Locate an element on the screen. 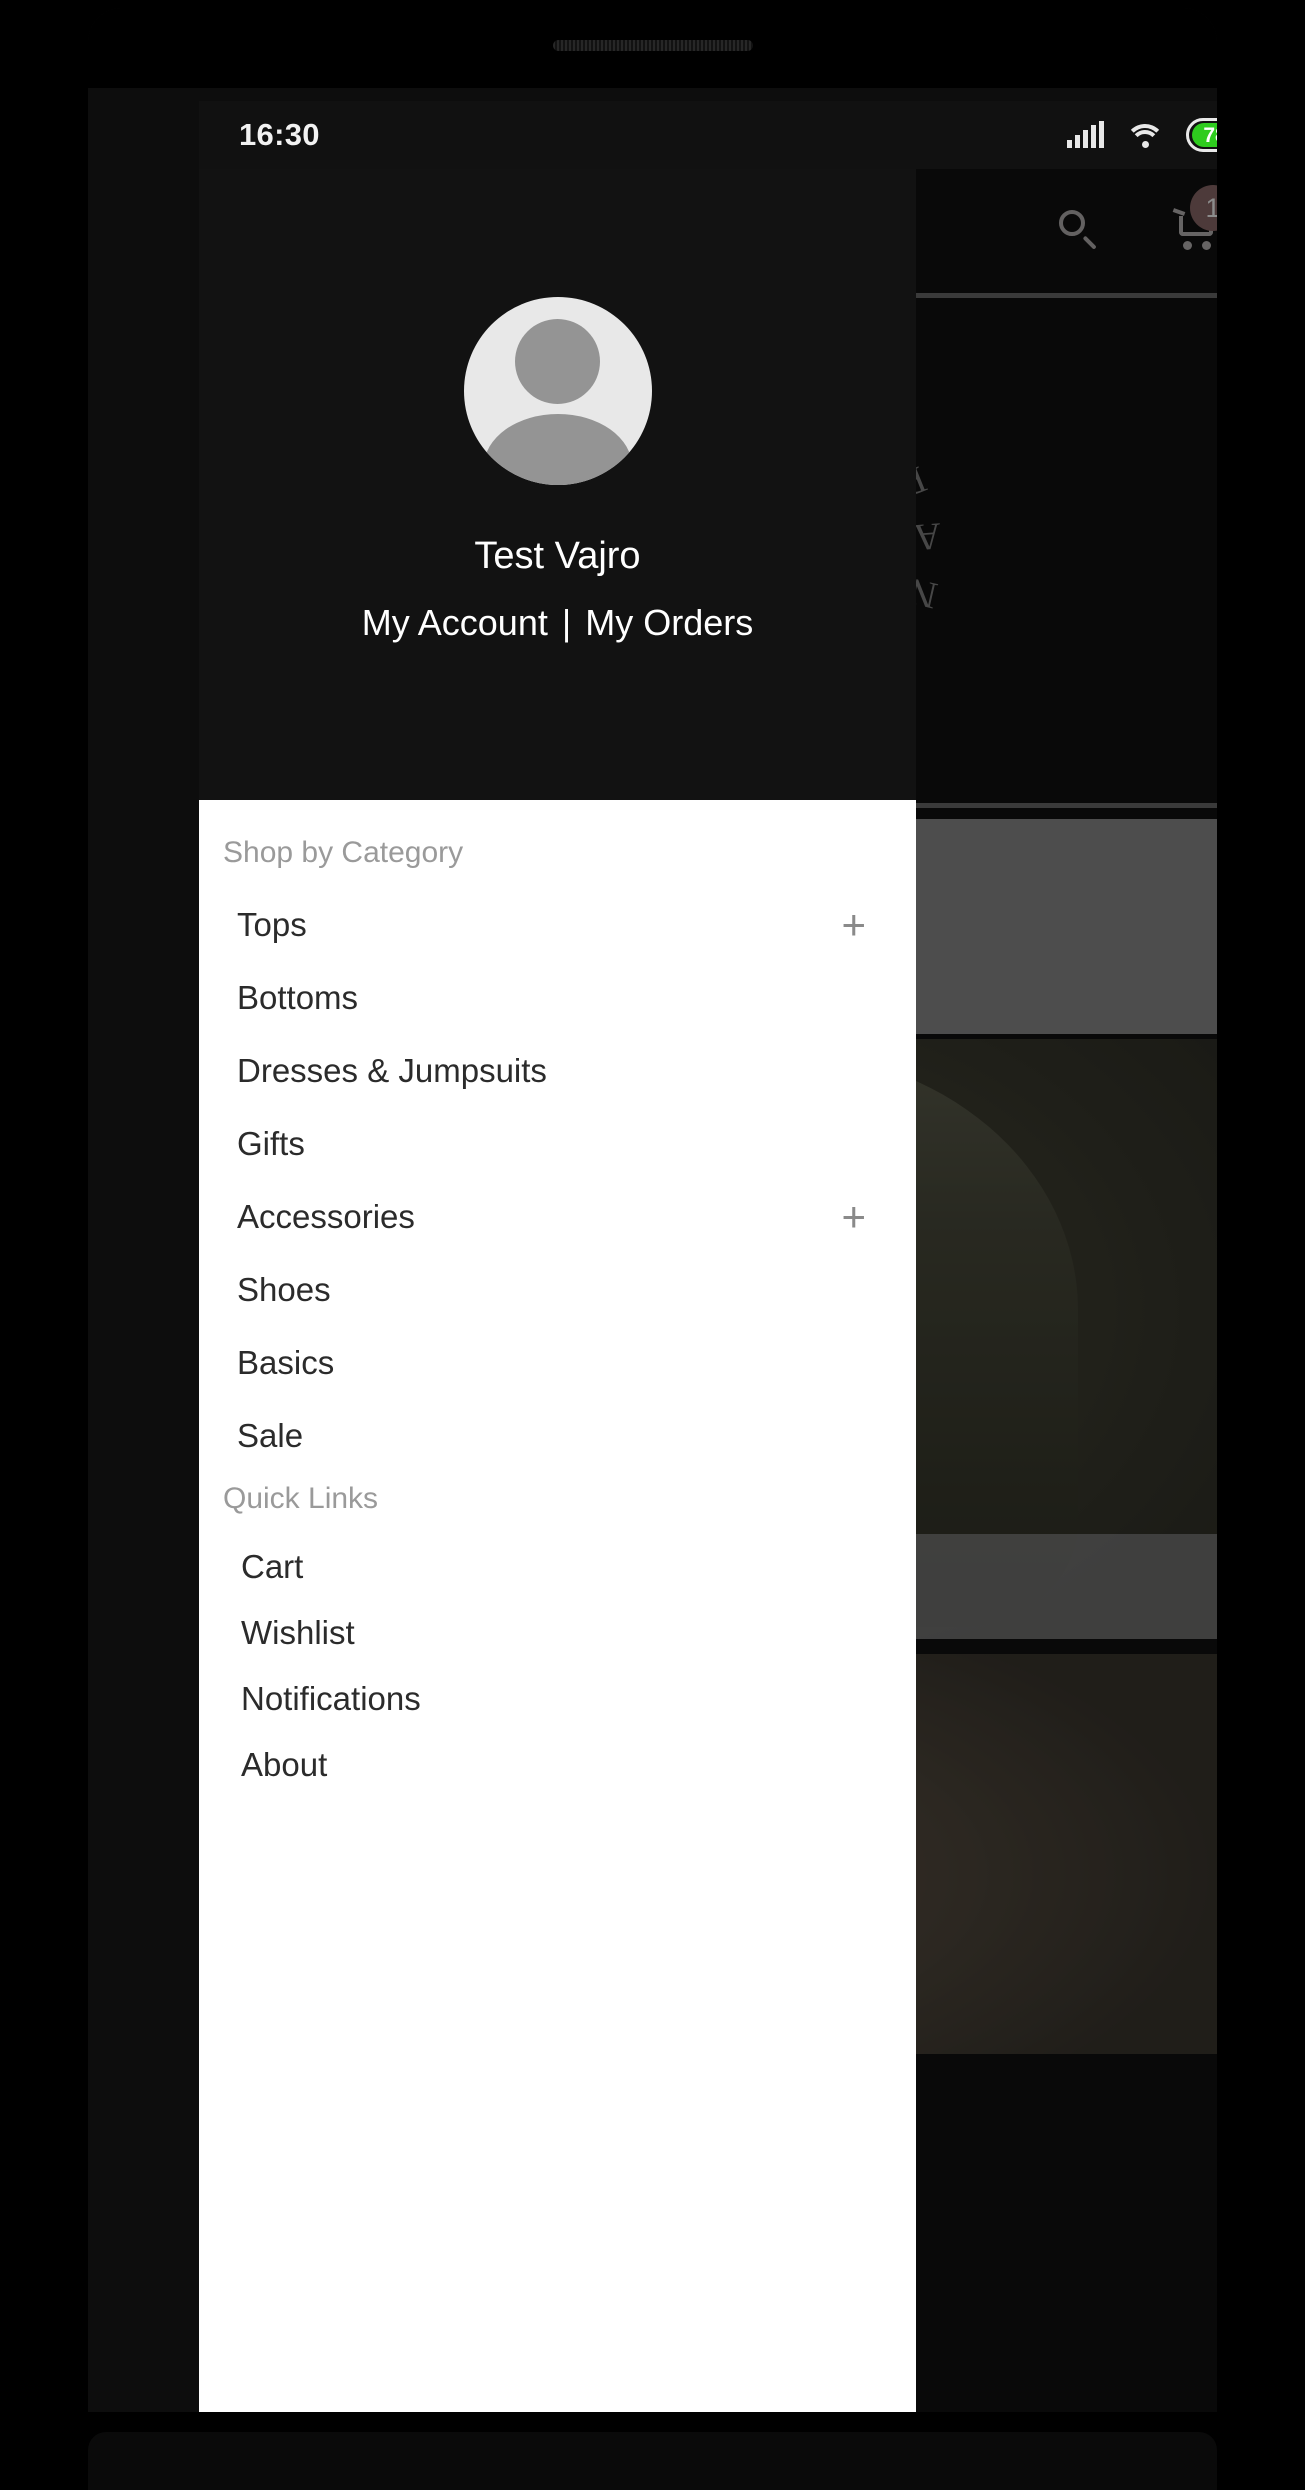 The width and height of the screenshot is (1305, 2490). menu-item-basics: Basics is located at coordinates (557, 1362).